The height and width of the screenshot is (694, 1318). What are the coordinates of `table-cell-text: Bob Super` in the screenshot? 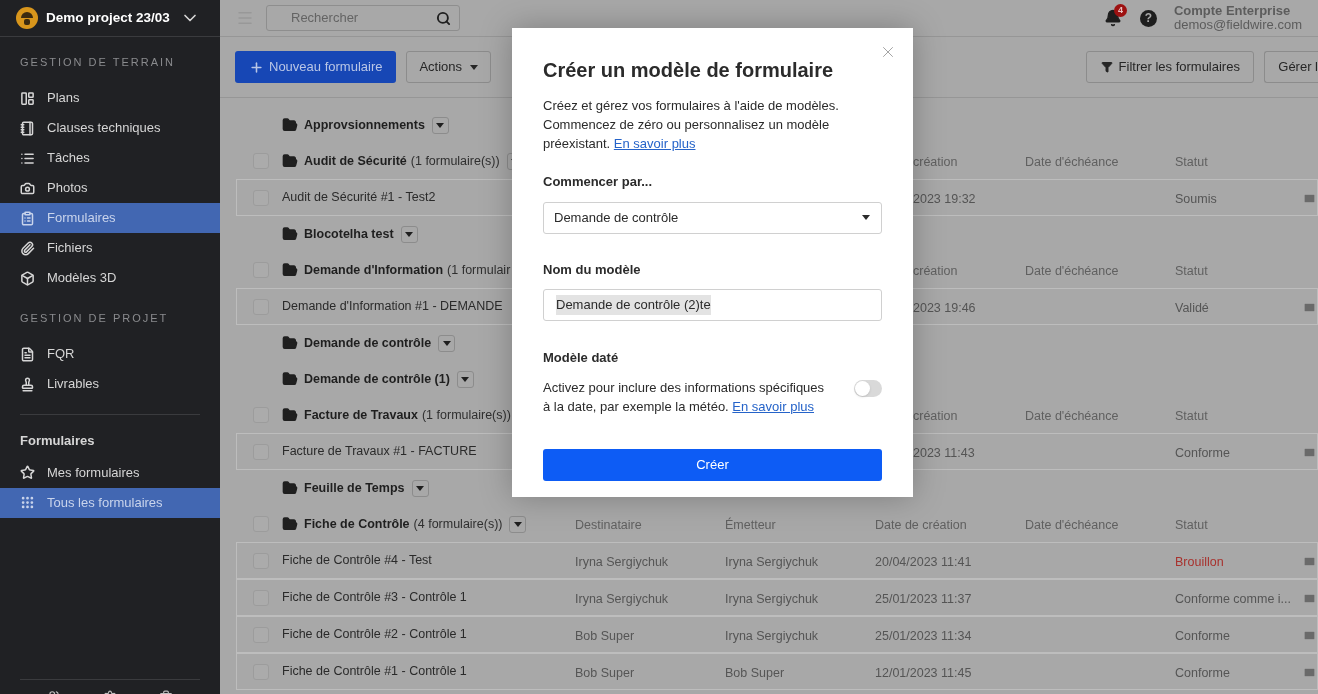 It's located at (755, 673).